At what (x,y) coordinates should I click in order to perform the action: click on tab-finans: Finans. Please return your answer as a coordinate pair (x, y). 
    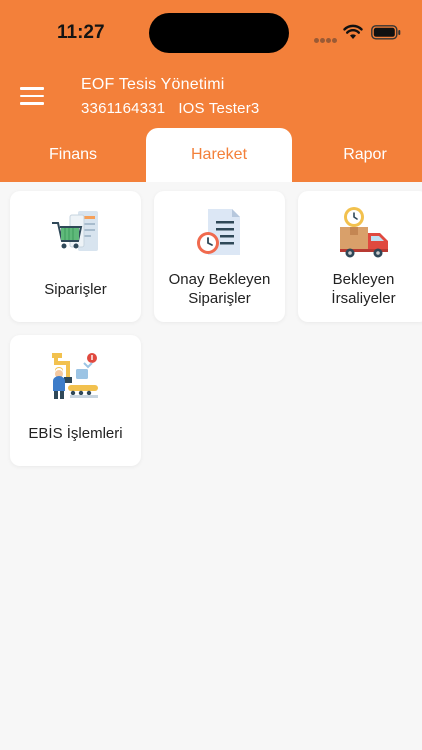
    Looking at the image, I should click on (73, 155).